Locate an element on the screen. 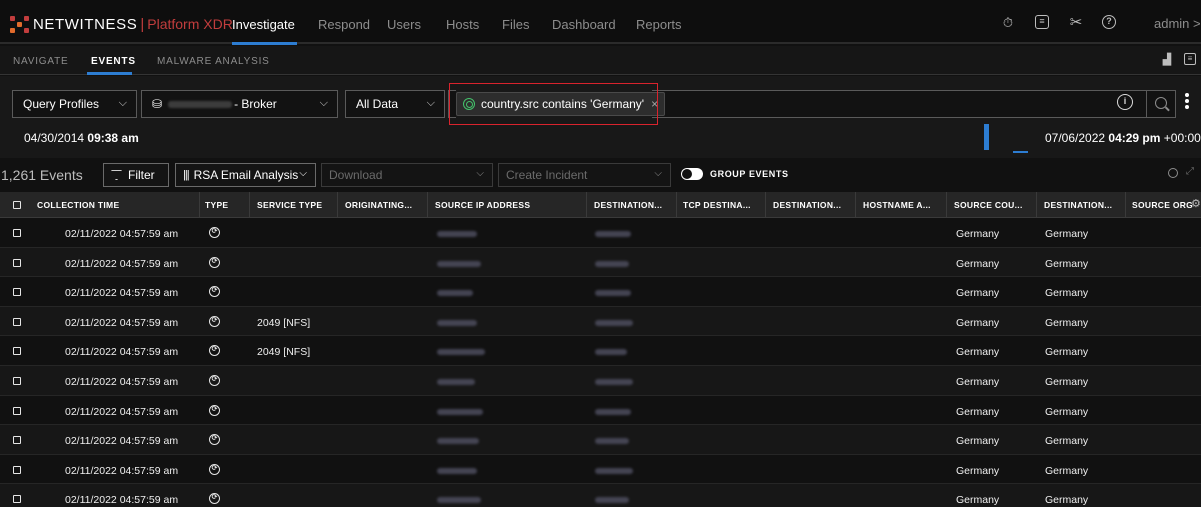 The height and width of the screenshot is (507, 1201). nav-users: Users is located at coordinates (404, 24).